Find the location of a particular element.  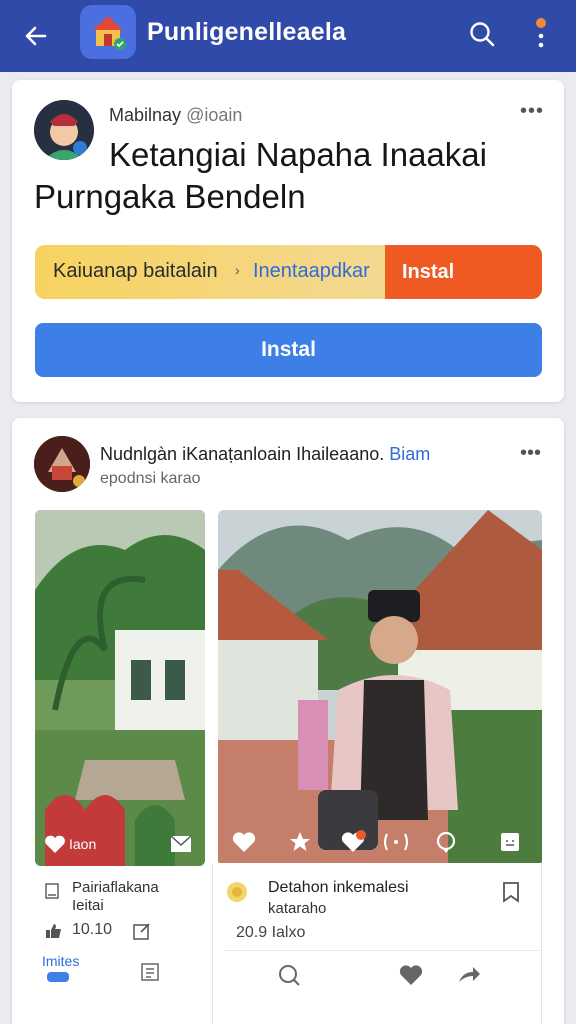

author-name: Nudnlgàn iKanaṭanloain Ihaileaano. is located at coordinates (242, 454).